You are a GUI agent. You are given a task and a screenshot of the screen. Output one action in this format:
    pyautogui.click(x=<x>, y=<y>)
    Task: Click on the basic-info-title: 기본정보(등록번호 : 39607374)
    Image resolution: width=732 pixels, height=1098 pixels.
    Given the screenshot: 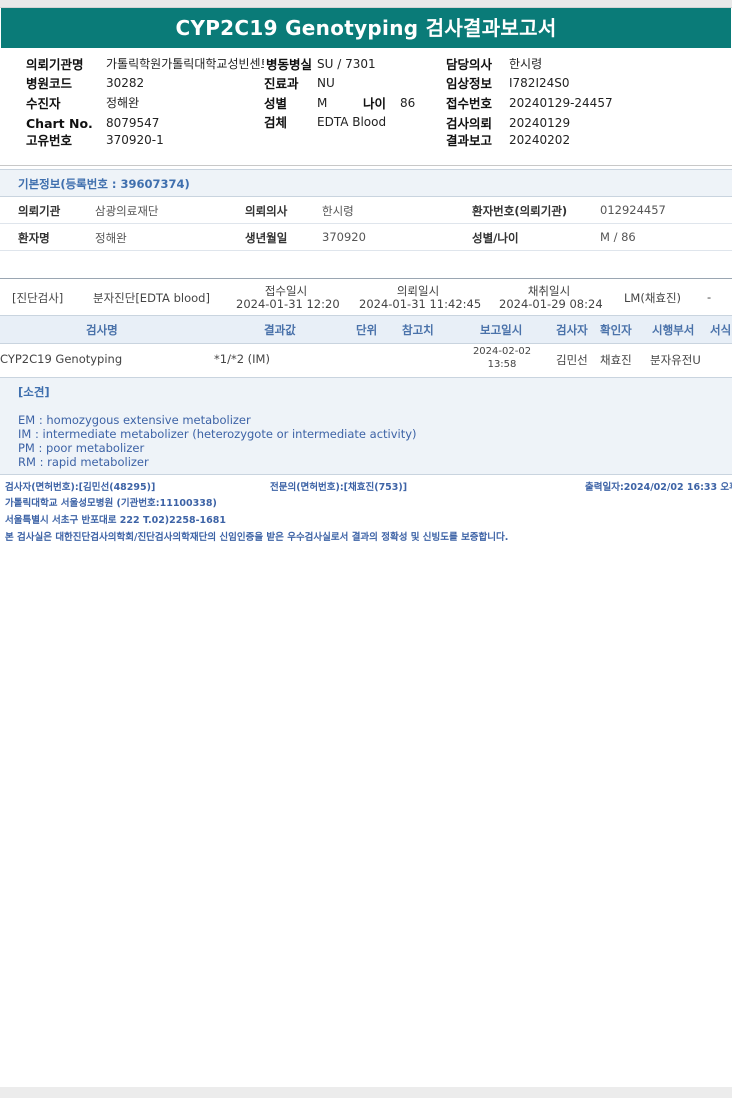 What is the action you would take?
    pyautogui.click(x=104, y=184)
    